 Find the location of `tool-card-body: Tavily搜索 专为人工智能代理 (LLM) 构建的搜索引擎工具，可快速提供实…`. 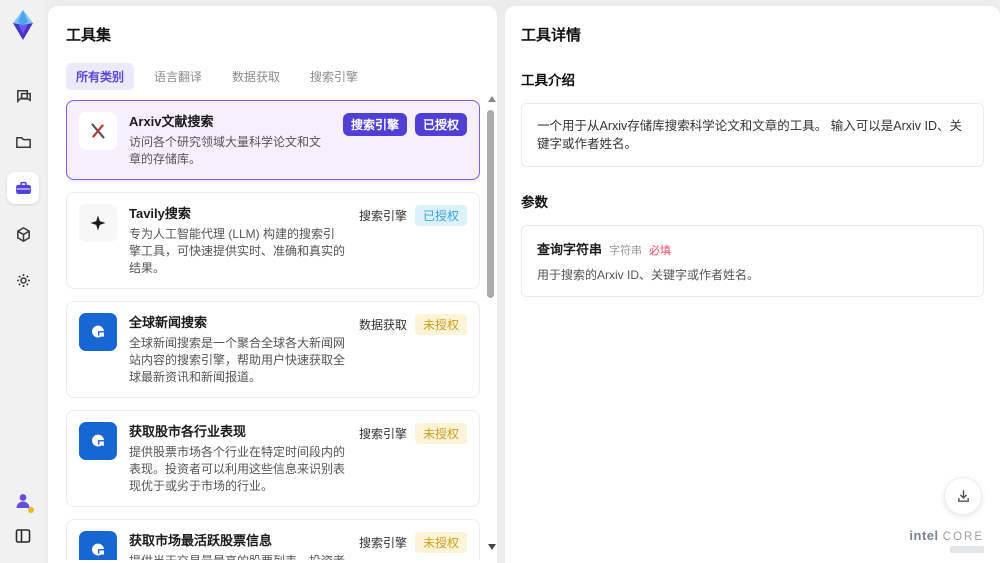

tool-card-body: Tavily搜索 专为人工智能代理 (LLM) 构建的搜索引擎工具，可快速提供实… is located at coordinates (238, 240).